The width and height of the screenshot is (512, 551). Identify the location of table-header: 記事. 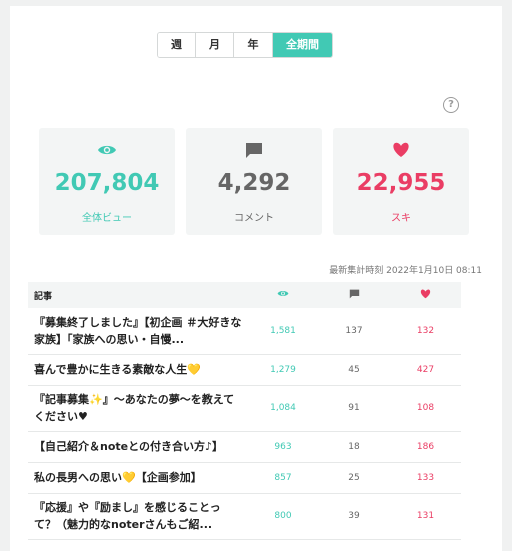
(244, 295).